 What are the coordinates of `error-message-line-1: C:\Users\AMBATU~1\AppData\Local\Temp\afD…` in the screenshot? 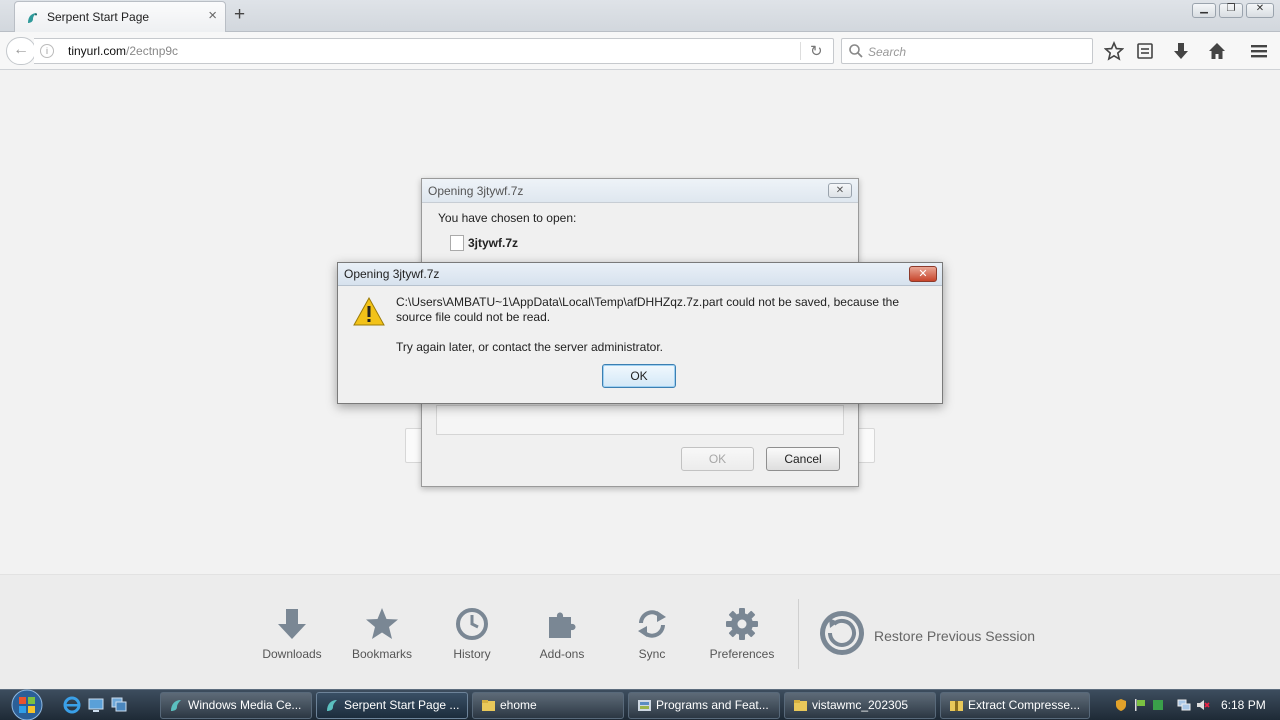 It's located at (648, 302).